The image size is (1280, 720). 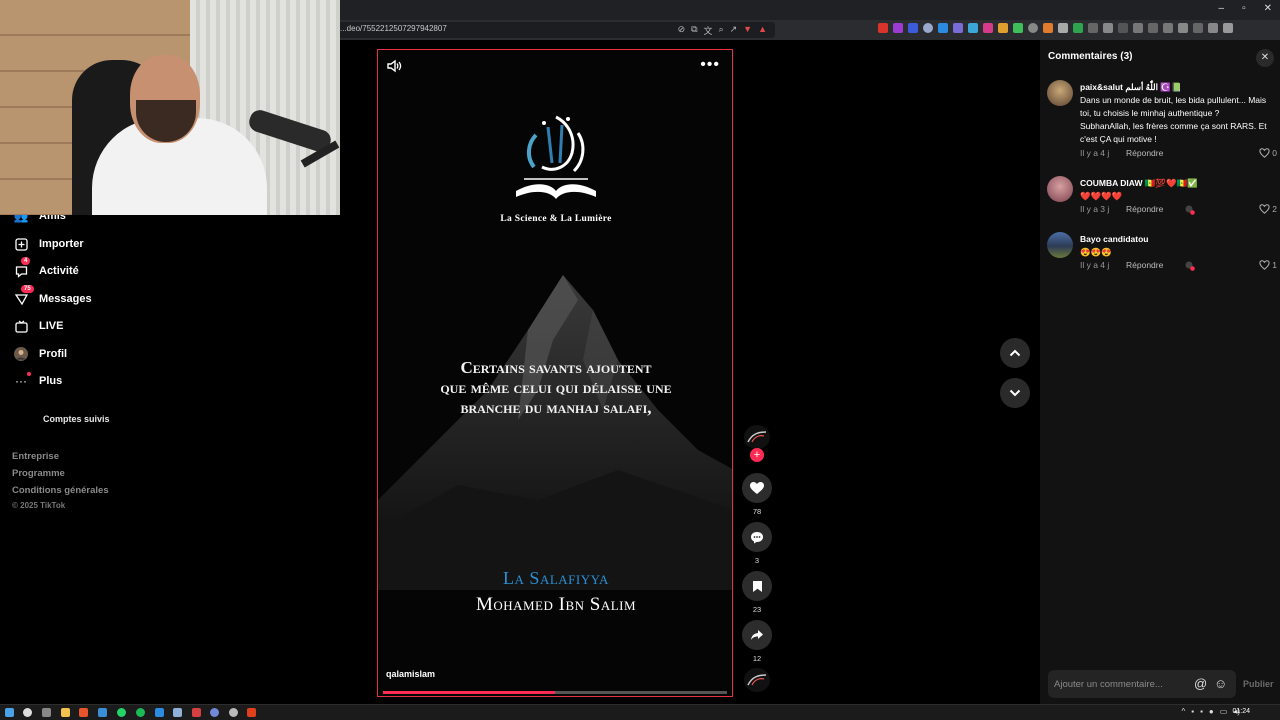 What do you see at coordinates (177, 712) in the screenshot?
I see `steam-icon` at bounding box center [177, 712].